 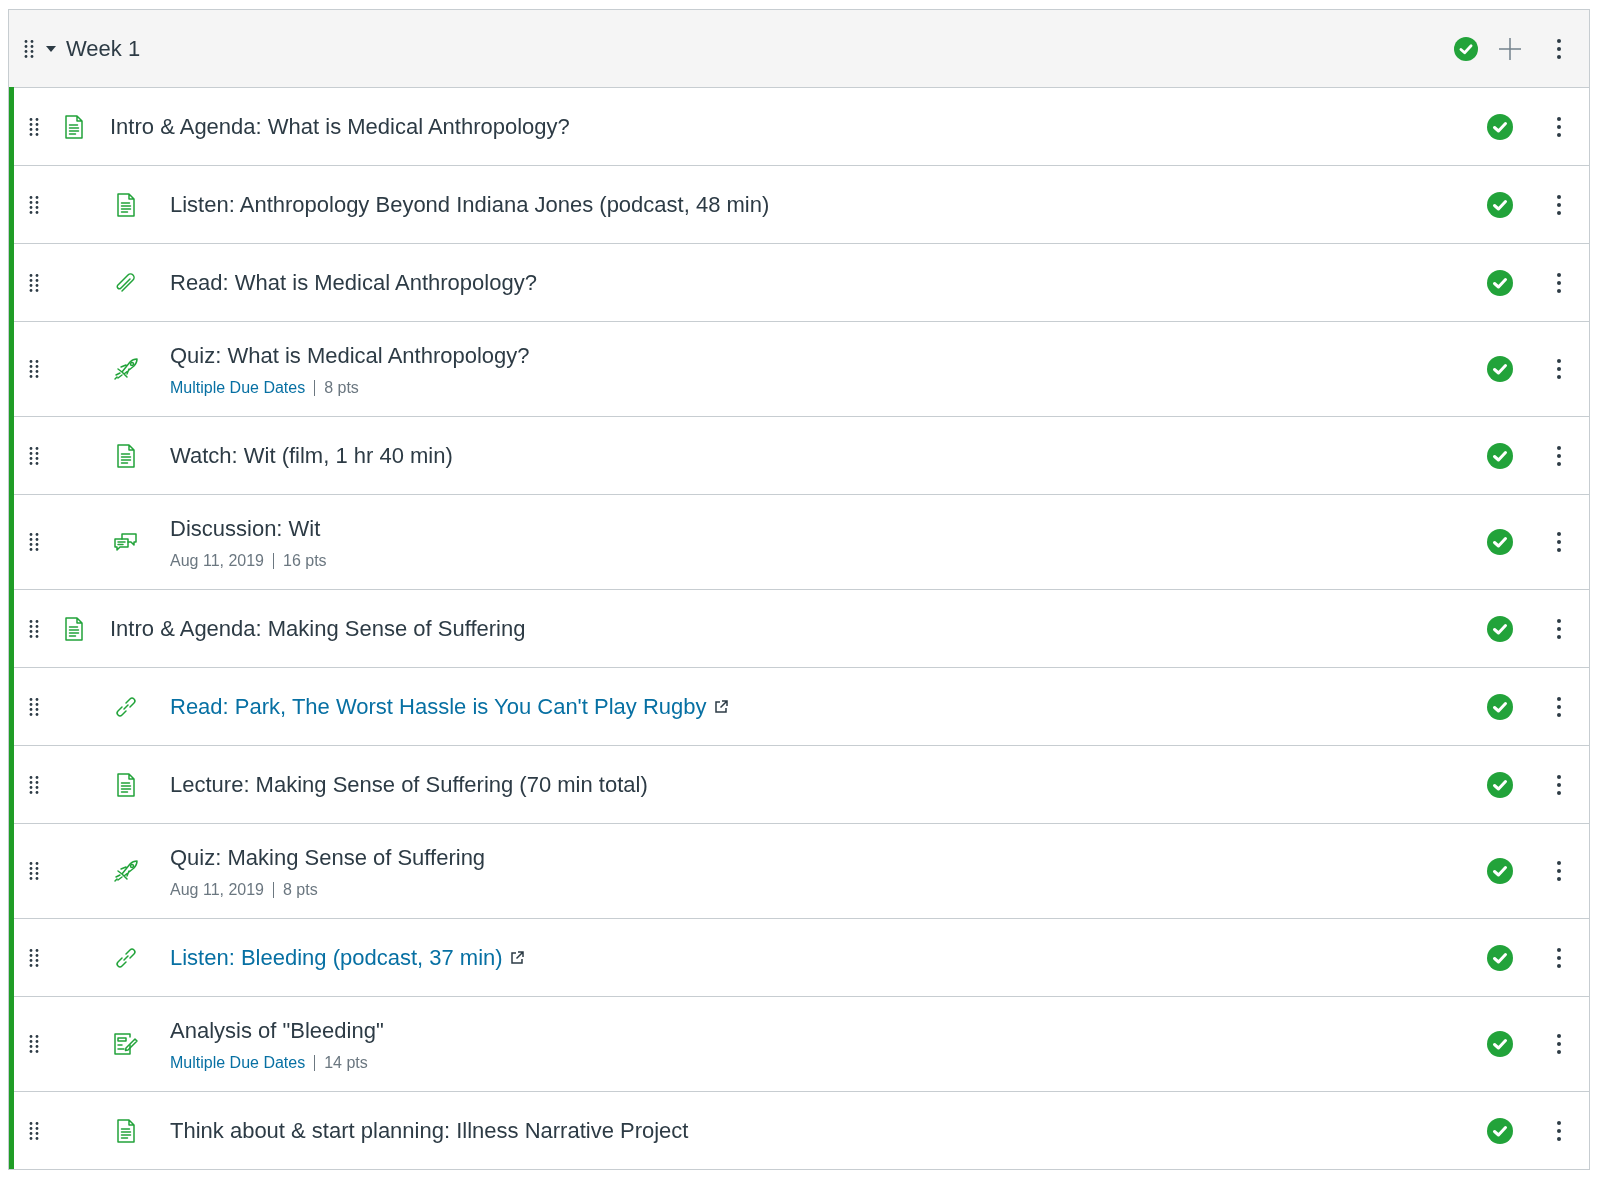 I want to click on item-title: Think about & start planning: Illness Narrative Project, so click(x=429, y=1130).